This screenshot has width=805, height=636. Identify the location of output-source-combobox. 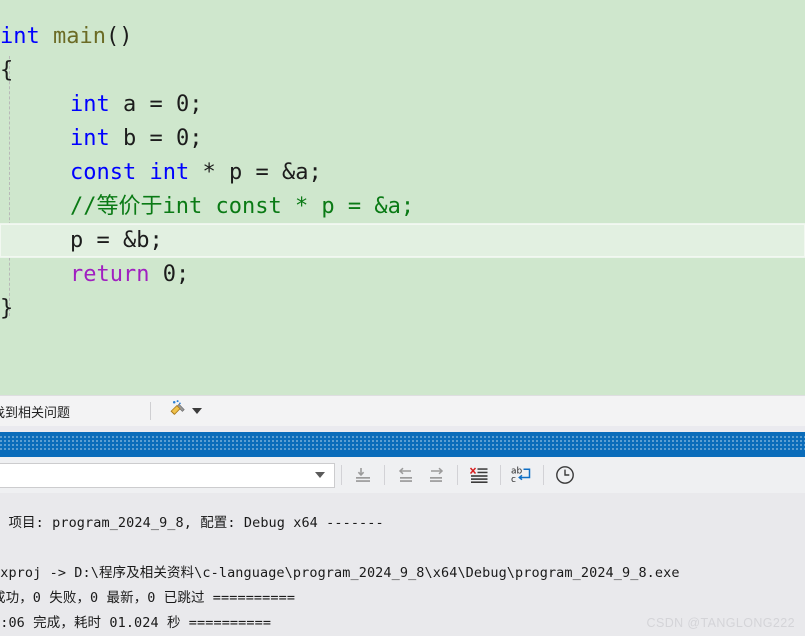
(167, 475).